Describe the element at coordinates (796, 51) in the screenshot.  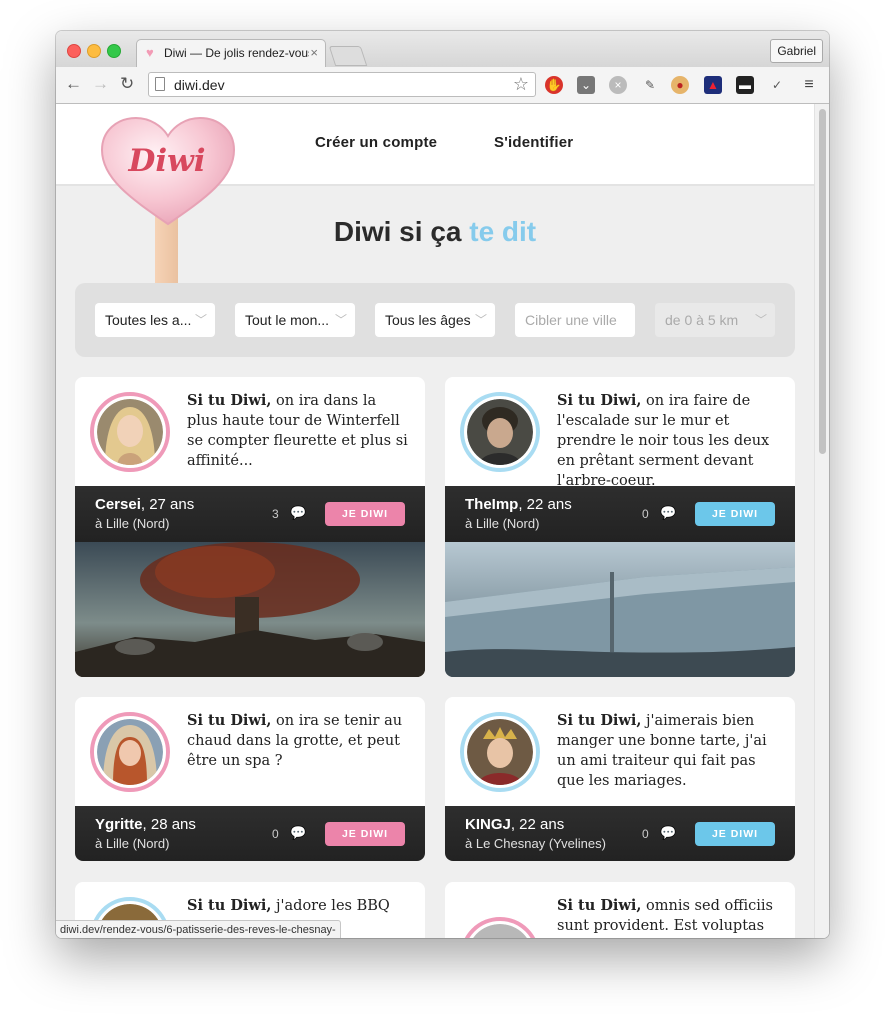
I see `profile-button: Gabriel` at that location.